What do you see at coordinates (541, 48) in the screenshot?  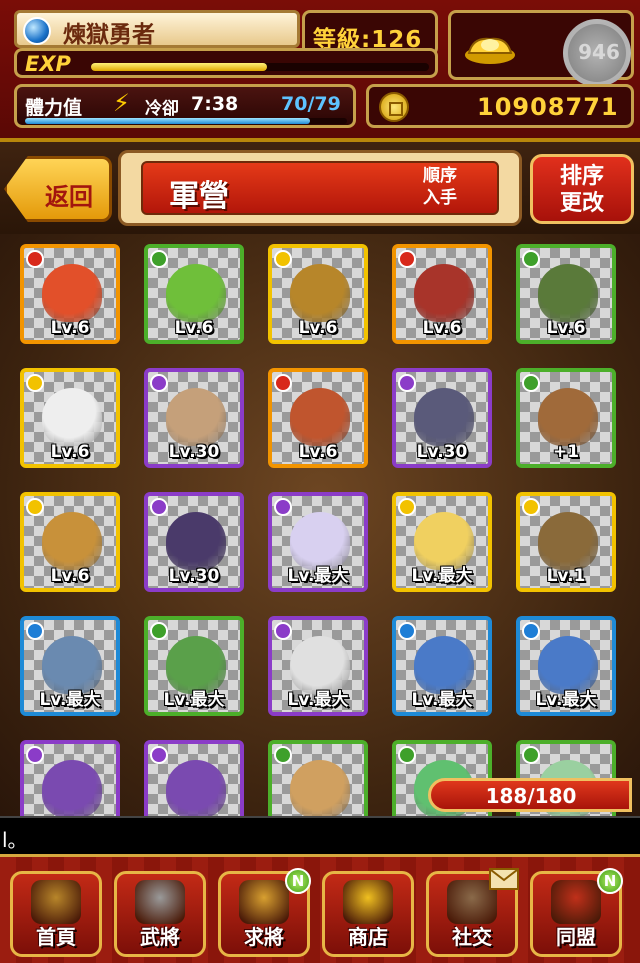 I see `gold-panel: 946` at bounding box center [541, 48].